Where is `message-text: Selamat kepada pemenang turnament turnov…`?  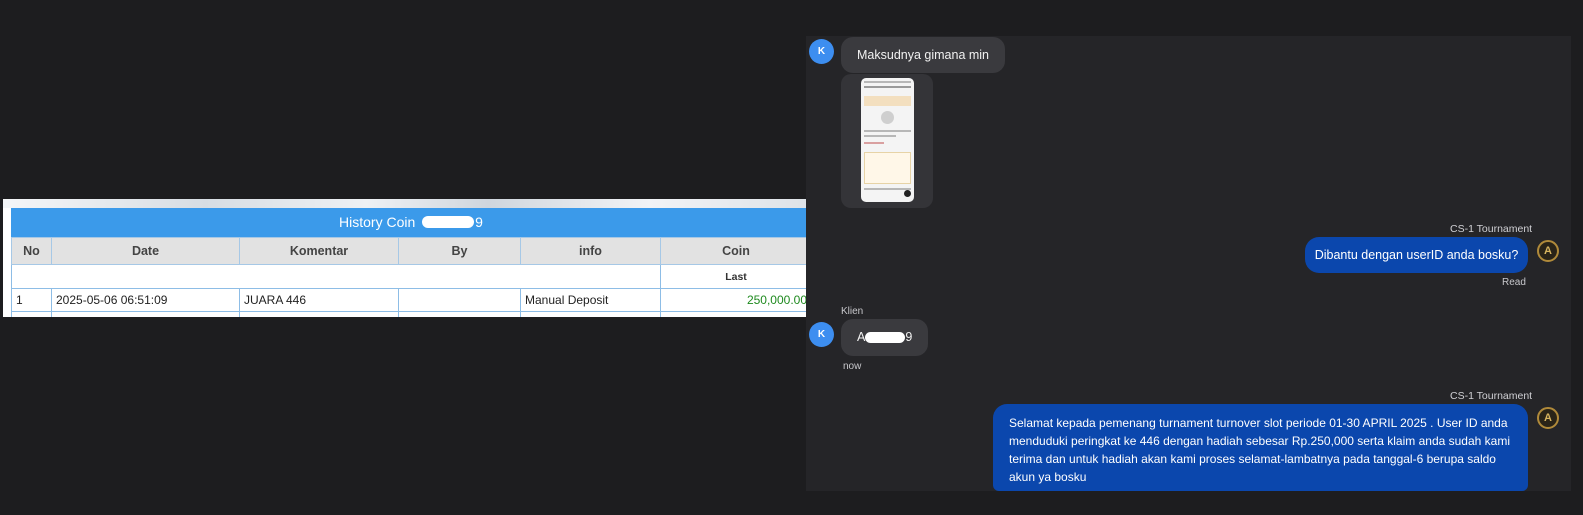 message-text: Selamat kepada pemenang turnament turnov… is located at coordinates (1259, 450).